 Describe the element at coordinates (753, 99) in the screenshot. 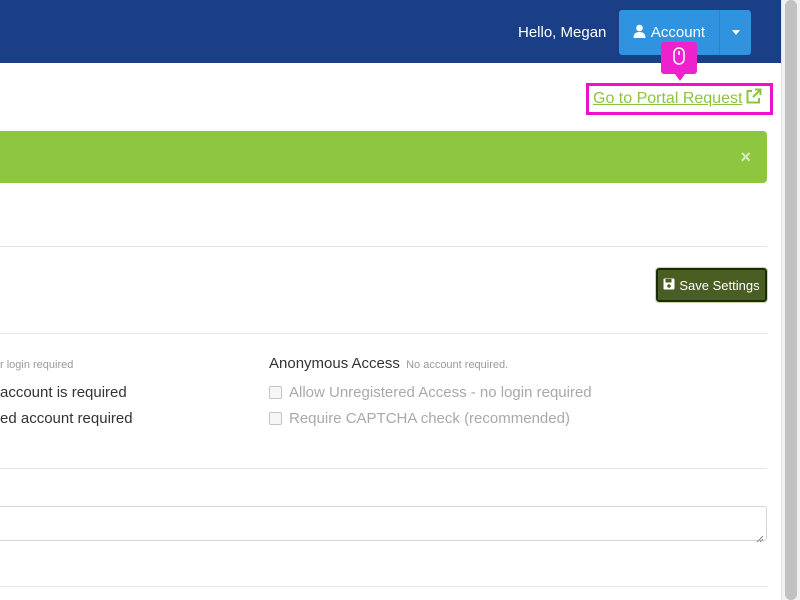

I see `external-link-icon` at that location.